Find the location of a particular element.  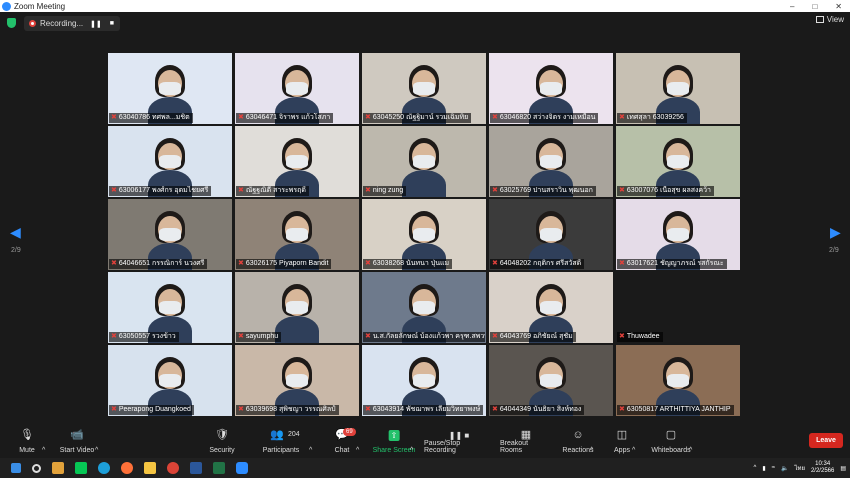

participant-video-tile: ✖ 63045250 ณัฐฐิมาน์ รวมเฉิมทิย is located at coordinates (424, 88).